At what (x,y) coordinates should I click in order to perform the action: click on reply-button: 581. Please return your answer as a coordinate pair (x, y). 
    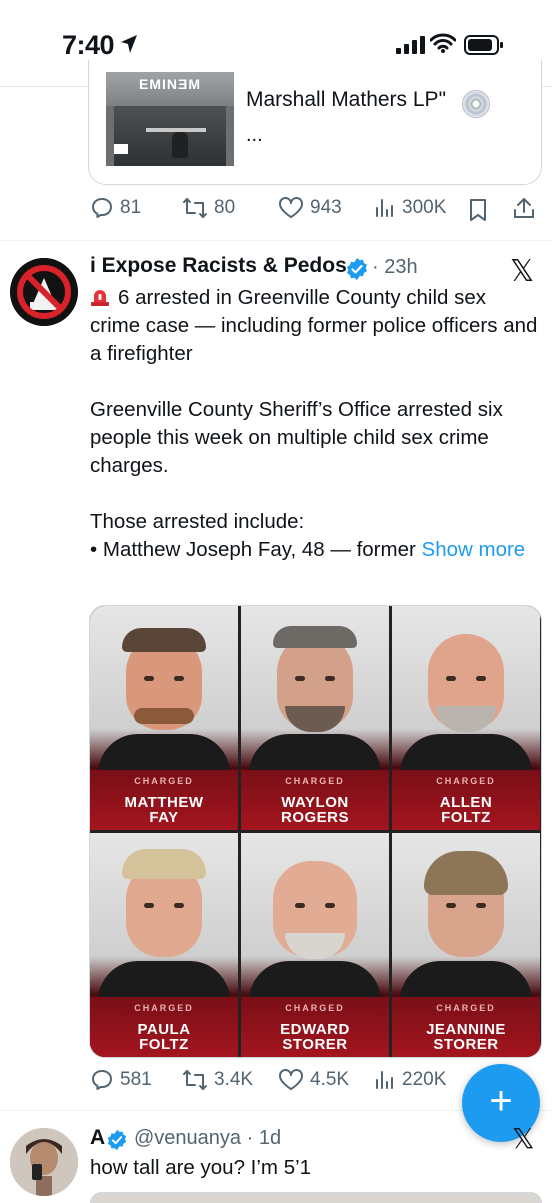
    Looking at the image, I should click on (121, 1080).